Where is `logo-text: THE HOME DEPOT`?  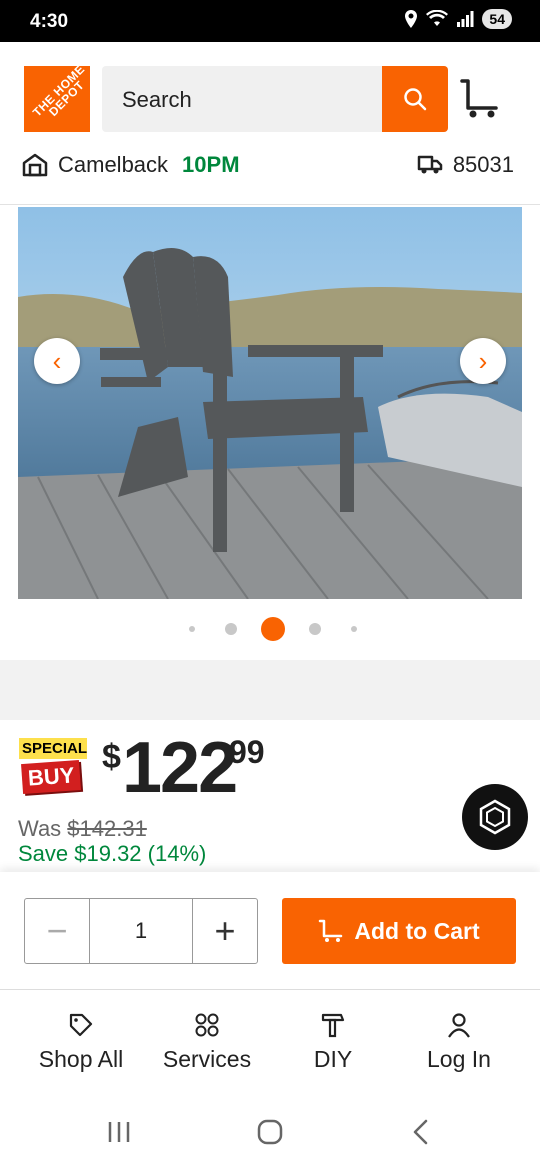
logo-text: THE HOME DEPOT is located at coordinates (58, 93).